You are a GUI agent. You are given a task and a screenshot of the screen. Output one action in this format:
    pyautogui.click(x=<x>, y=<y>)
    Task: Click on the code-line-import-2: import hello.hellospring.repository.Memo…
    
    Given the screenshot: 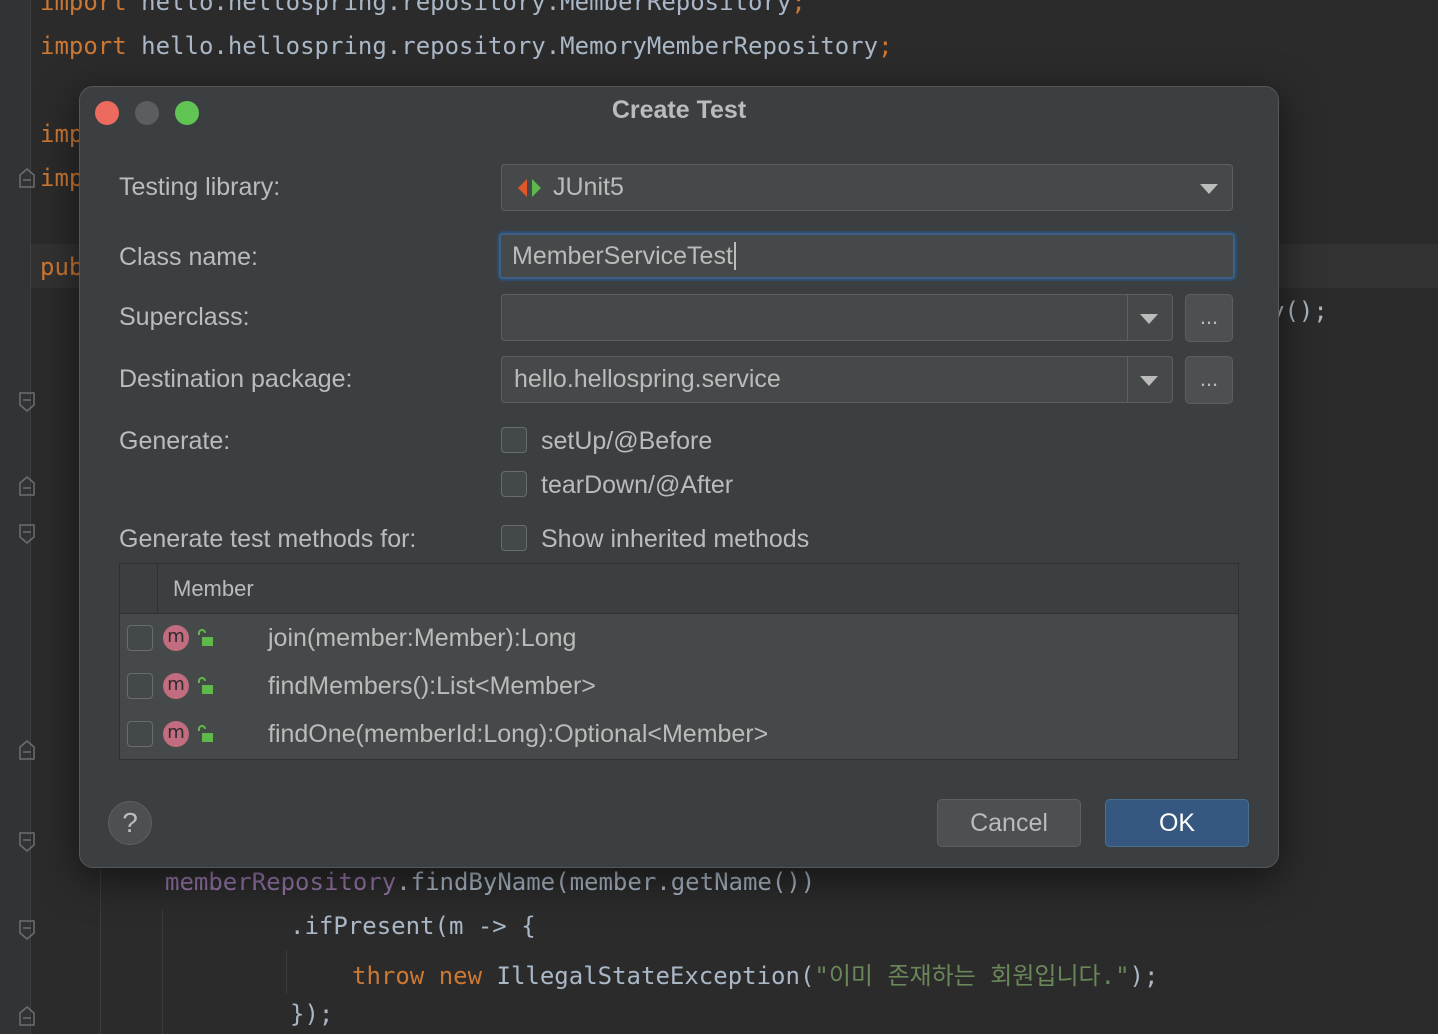 What is the action you would take?
    pyautogui.click(x=466, y=46)
    